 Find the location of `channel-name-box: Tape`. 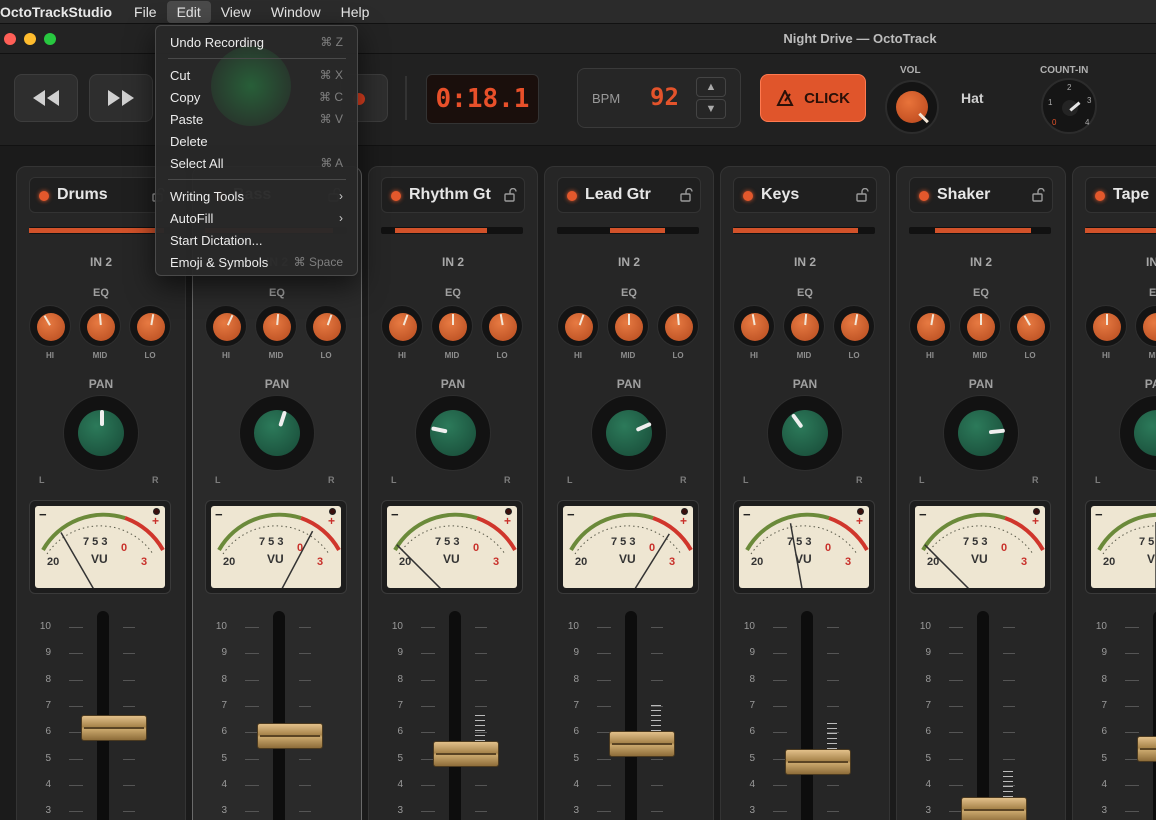

channel-name-box: Tape is located at coordinates (1120, 195).